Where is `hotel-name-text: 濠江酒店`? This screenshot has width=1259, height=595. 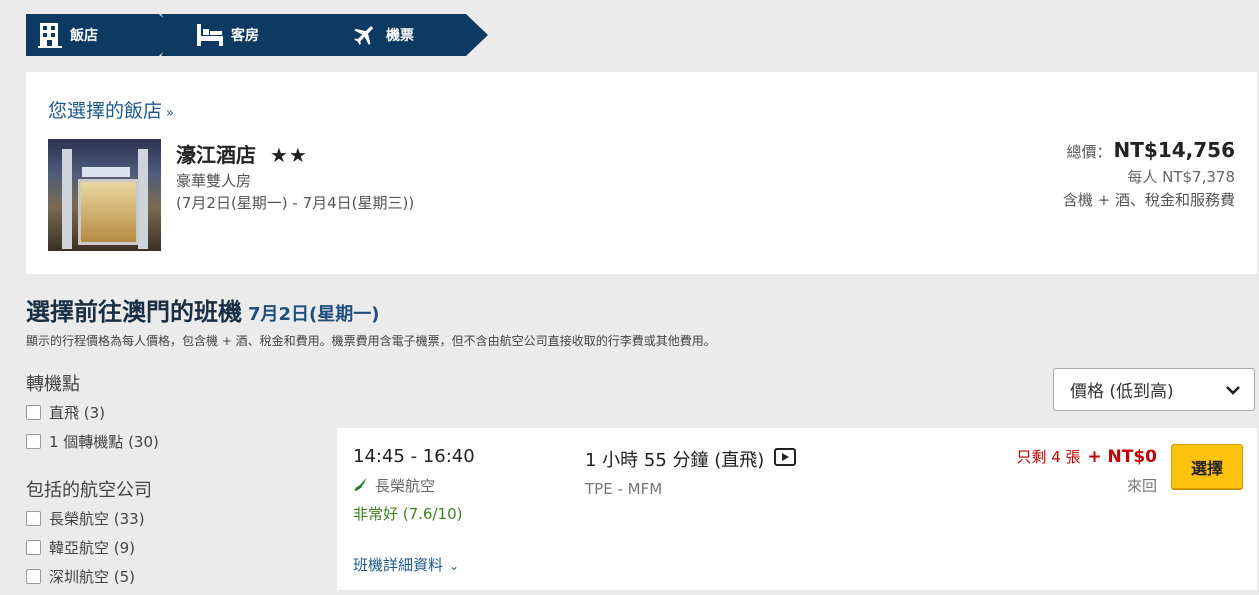 hotel-name-text: 濠江酒店 is located at coordinates (216, 155).